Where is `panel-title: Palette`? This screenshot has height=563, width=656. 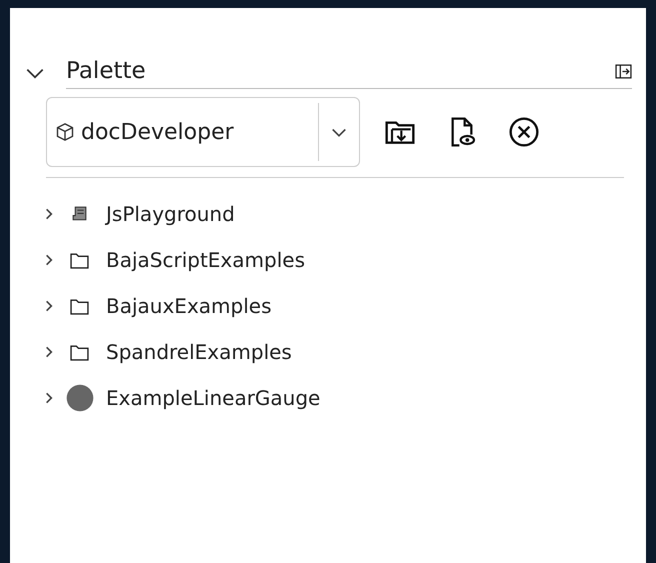
panel-title: Palette is located at coordinates (106, 71).